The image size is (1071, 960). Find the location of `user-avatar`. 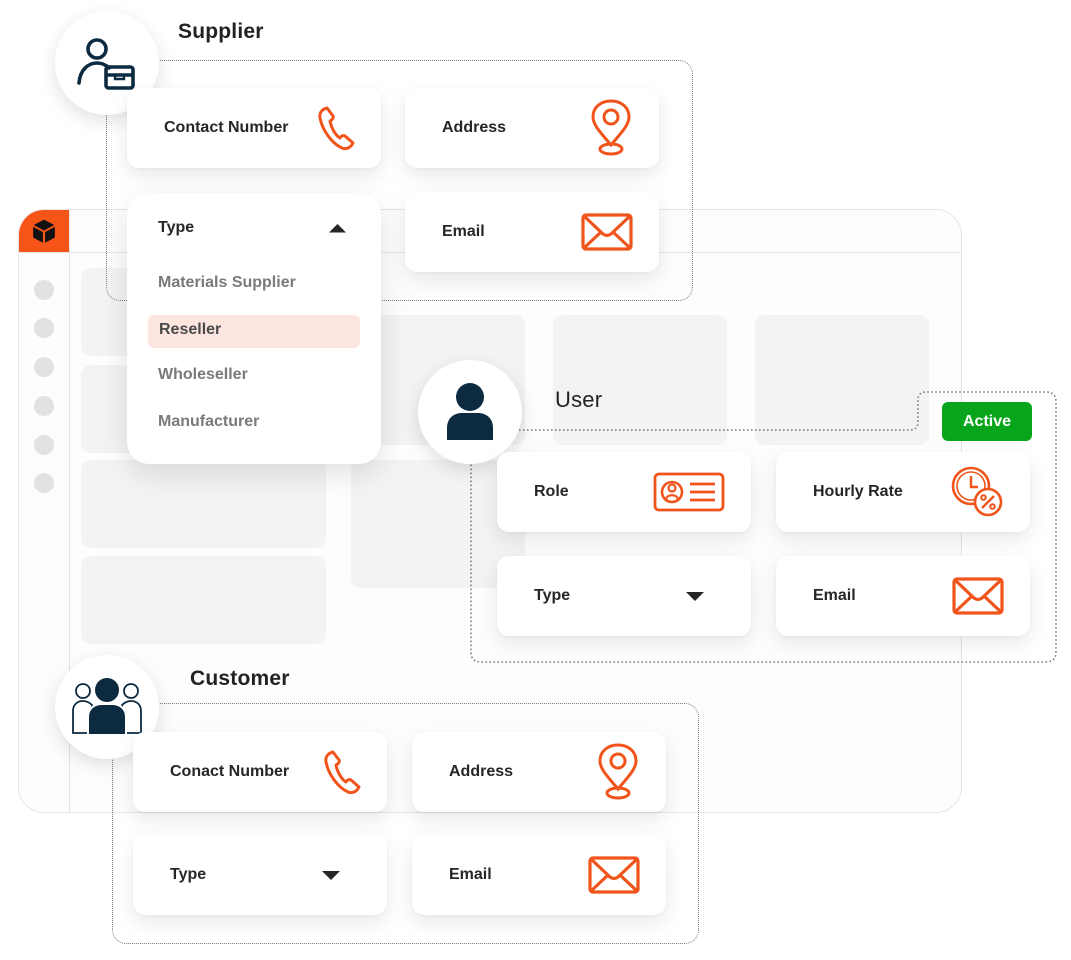

user-avatar is located at coordinates (470, 412).